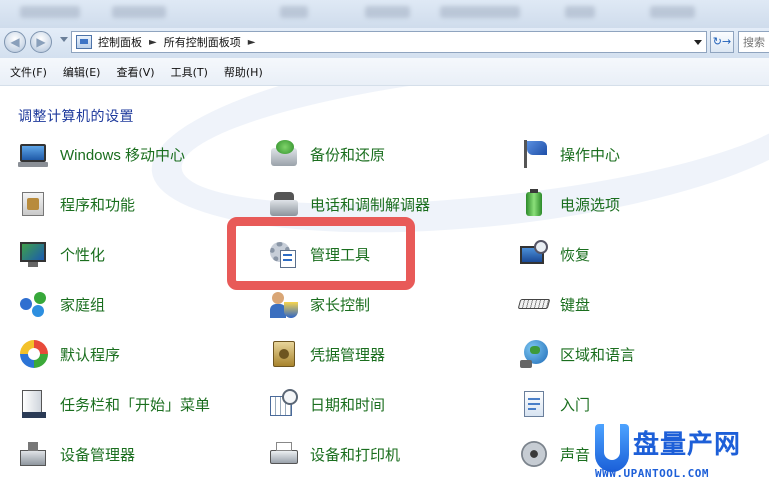 The image size is (769, 488). Describe the element at coordinates (553, 304) in the screenshot. I see `item-keyboard: 键盘` at that location.